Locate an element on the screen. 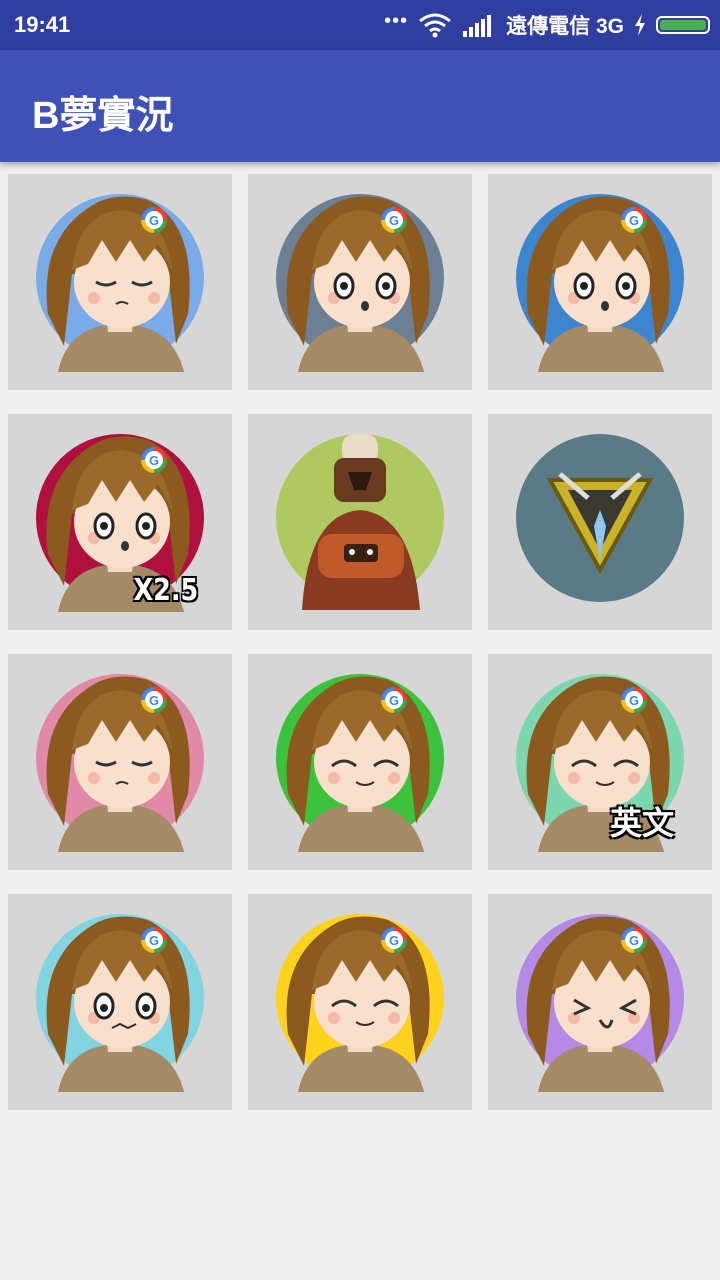 Image resolution: width=720 pixels, height=1280 pixels. carrier-label: 遠傳電信 3G is located at coordinates (565, 26).